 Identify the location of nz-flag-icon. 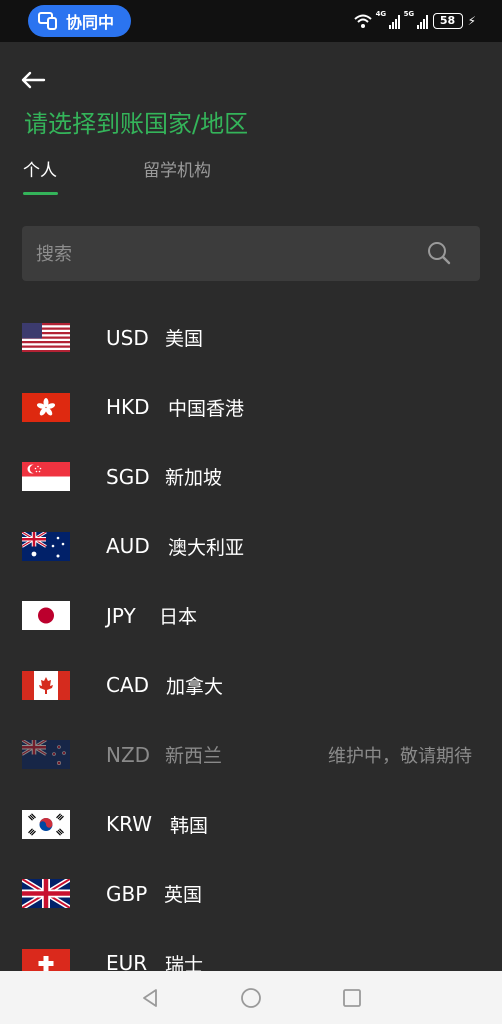
(46, 755).